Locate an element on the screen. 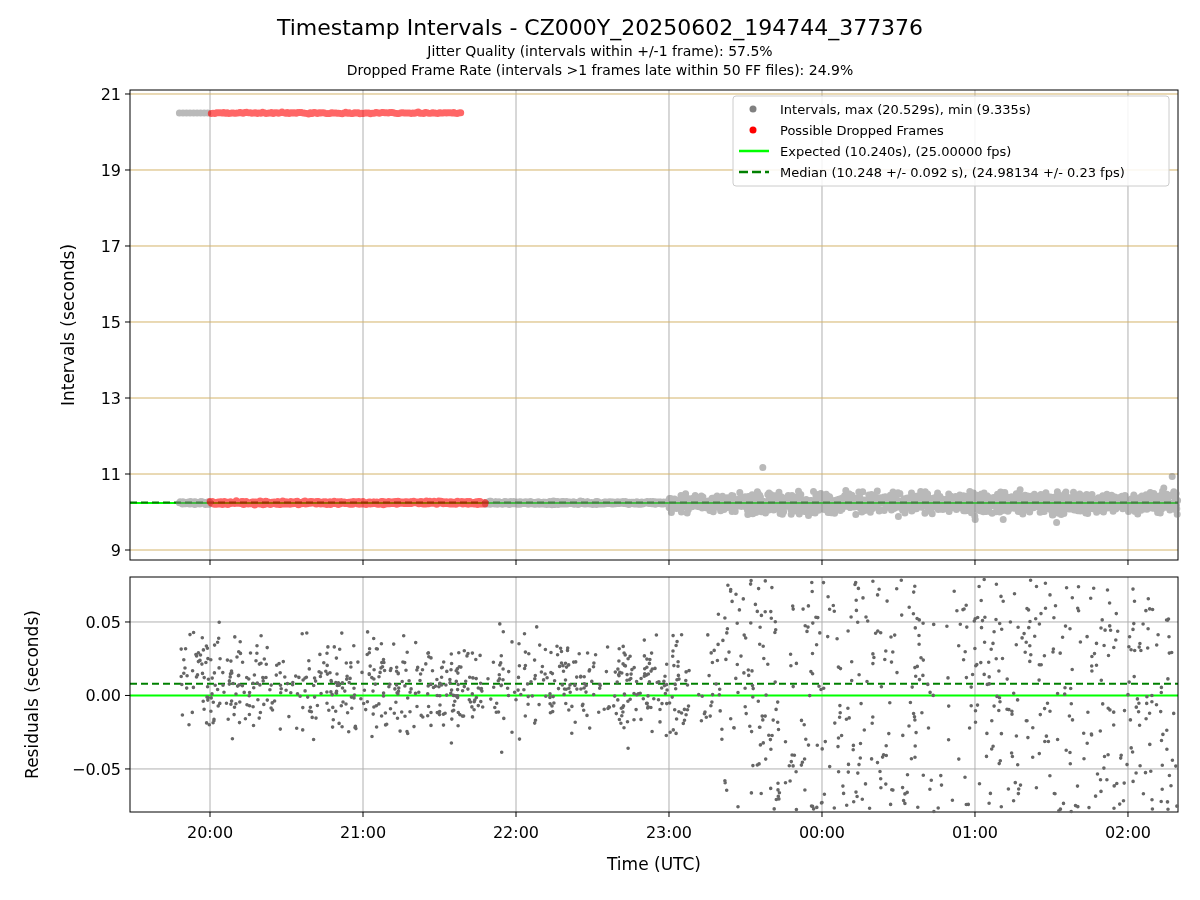 Image resolution: width=1200 pixels, height=900 pixels. axis-label: Intervals (seconds) is located at coordinates (68, 325).